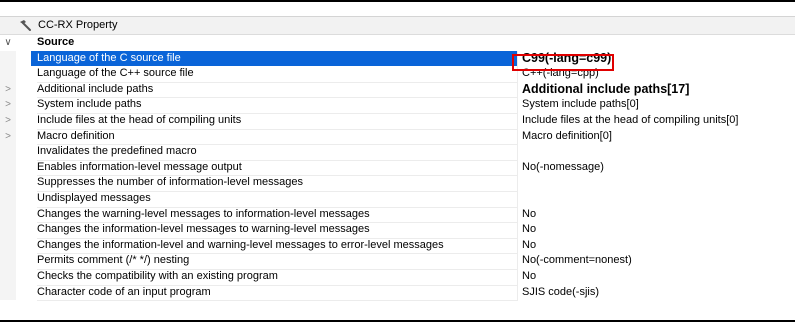  What do you see at coordinates (277, 137) in the screenshot?
I see `property-name: Macro definition` at bounding box center [277, 137].